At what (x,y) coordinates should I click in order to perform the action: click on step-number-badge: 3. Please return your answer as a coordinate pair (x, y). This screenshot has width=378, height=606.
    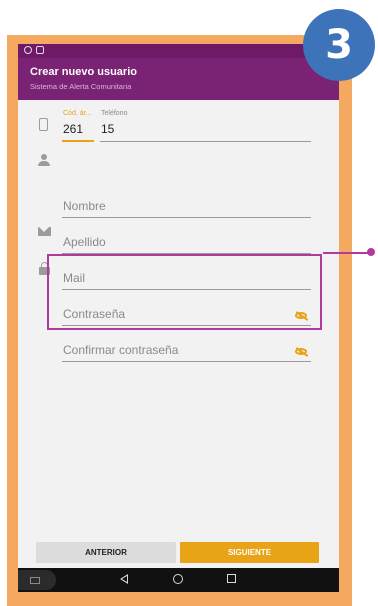
    Looking at the image, I should click on (339, 45).